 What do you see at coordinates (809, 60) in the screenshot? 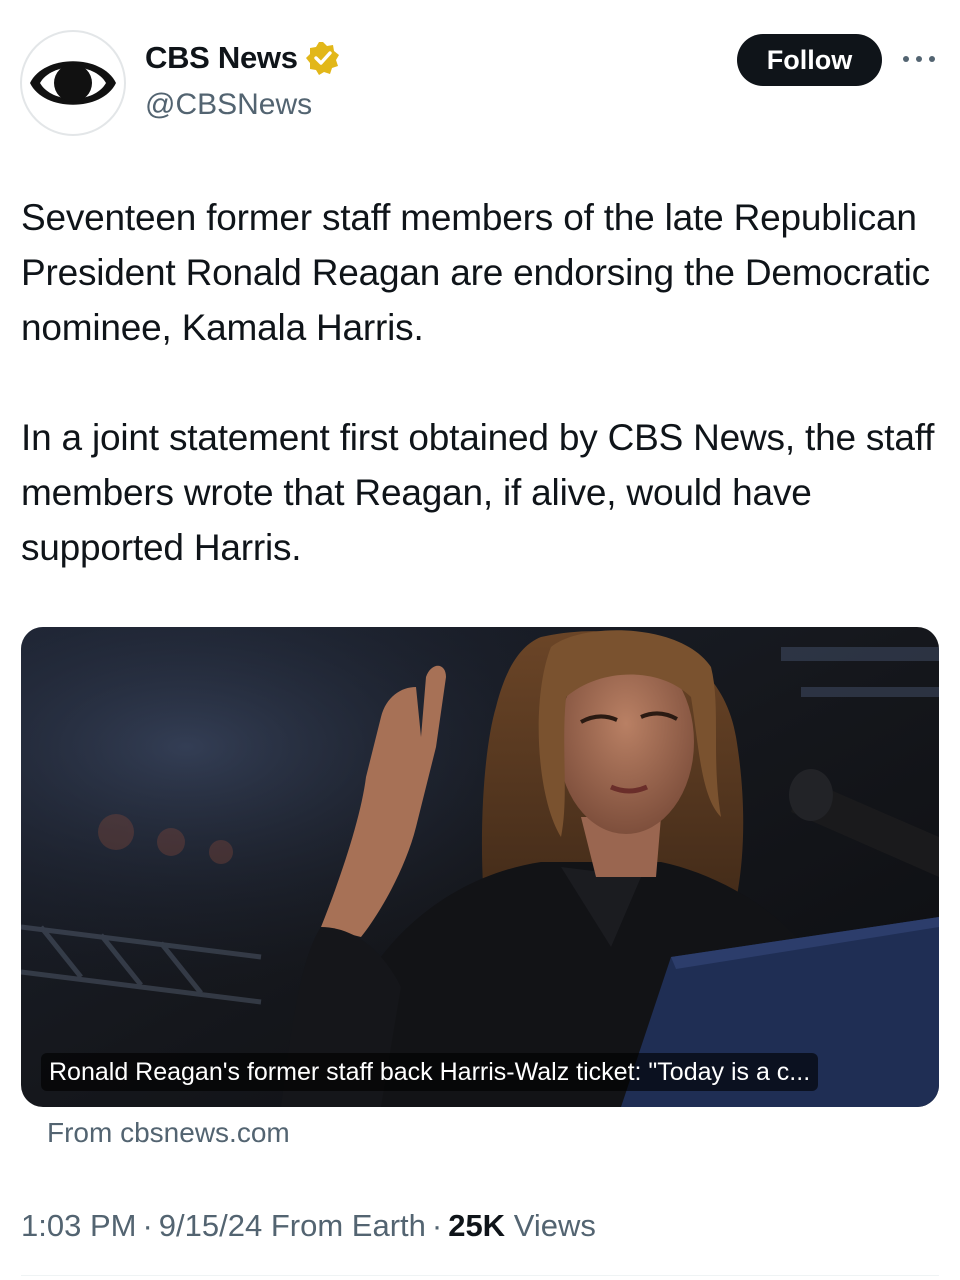
I see `follow-button: Follow` at bounding box center [809, 60].